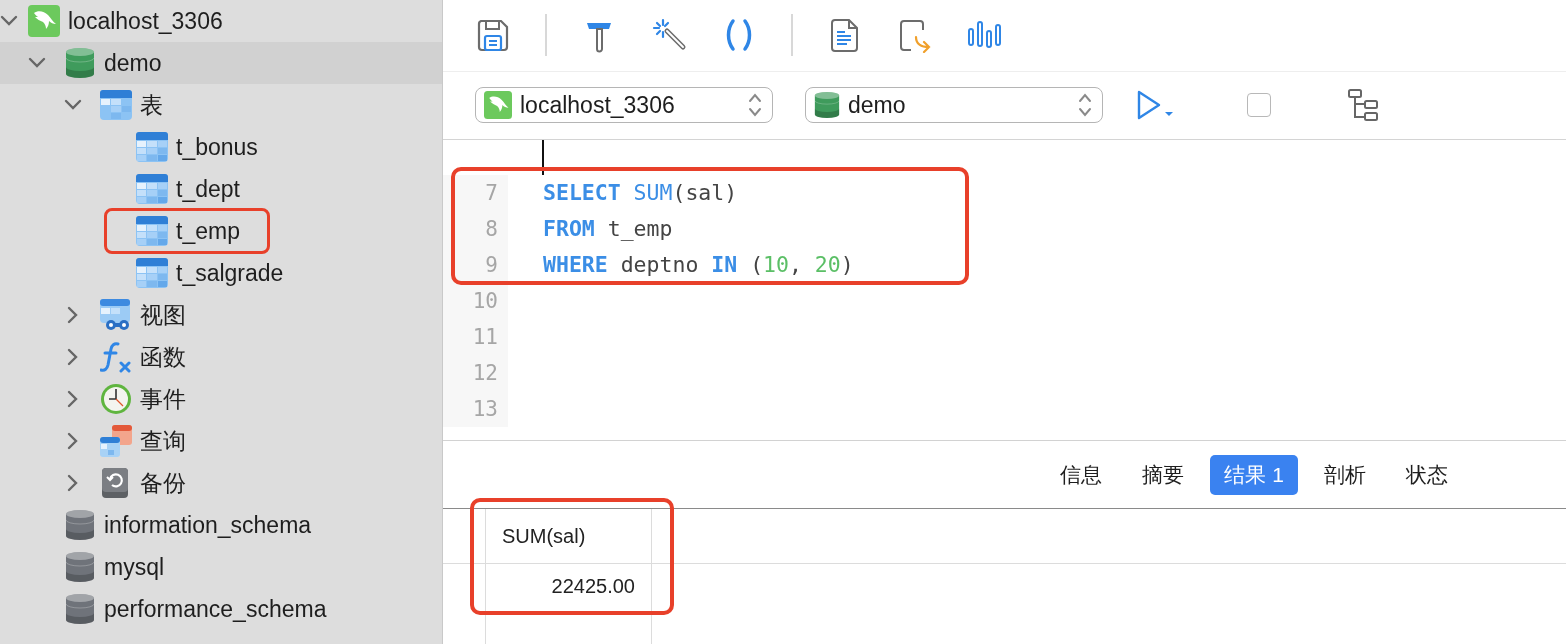 The height and width of the screenshot is (644, 1566). What do you see at coordinates (475, 300) in the screenshot?
I see `line-number: 10` at bounding box center [475, 300].